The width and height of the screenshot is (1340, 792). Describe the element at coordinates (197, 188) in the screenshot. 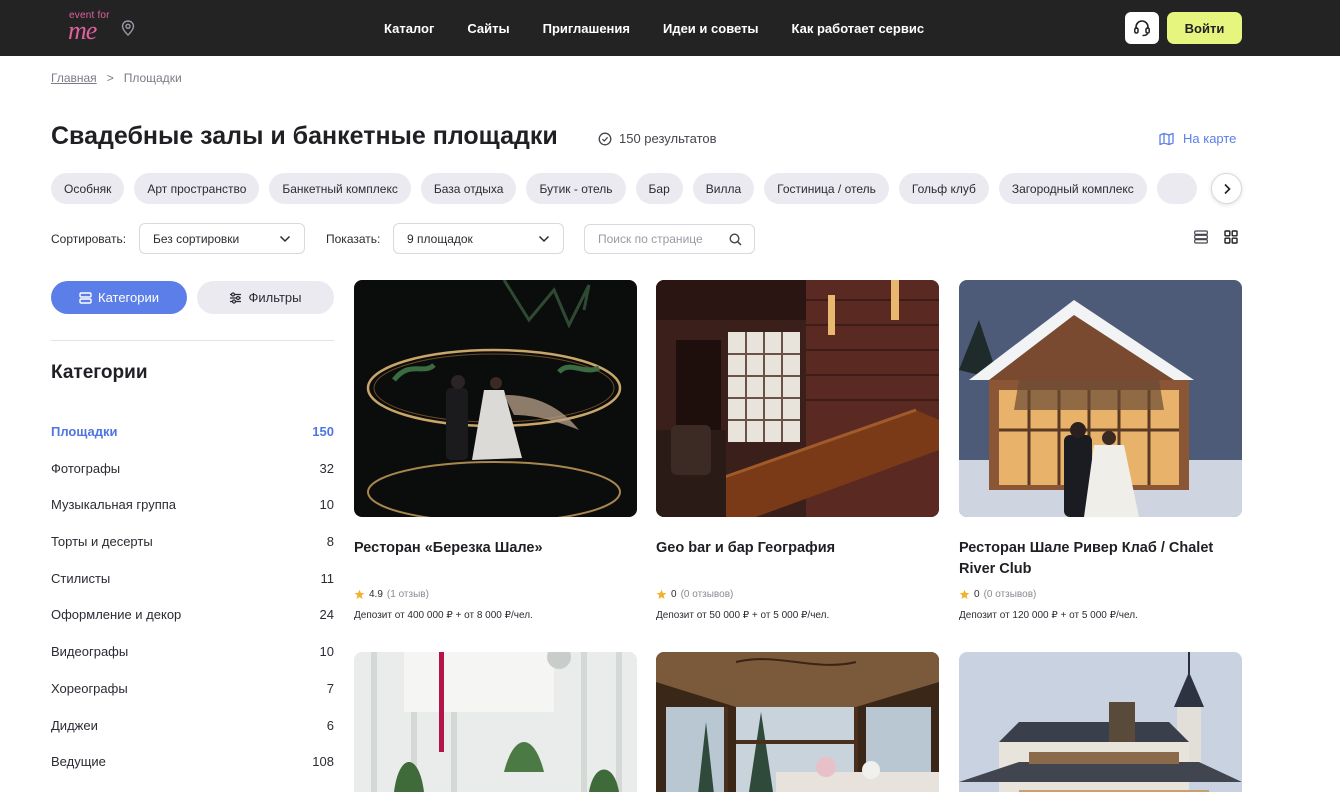

I see `chip-art-space: Арт пространство` at that location.